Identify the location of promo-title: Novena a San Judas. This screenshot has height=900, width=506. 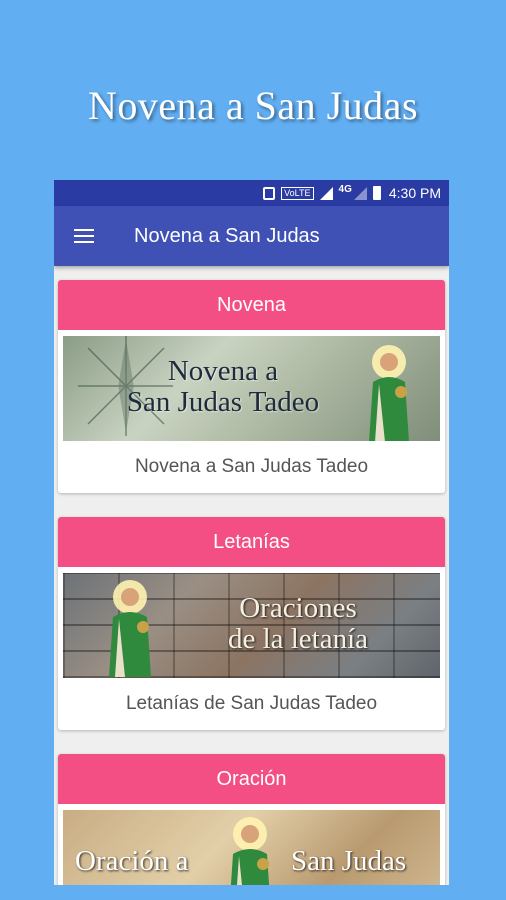
(253, 105).